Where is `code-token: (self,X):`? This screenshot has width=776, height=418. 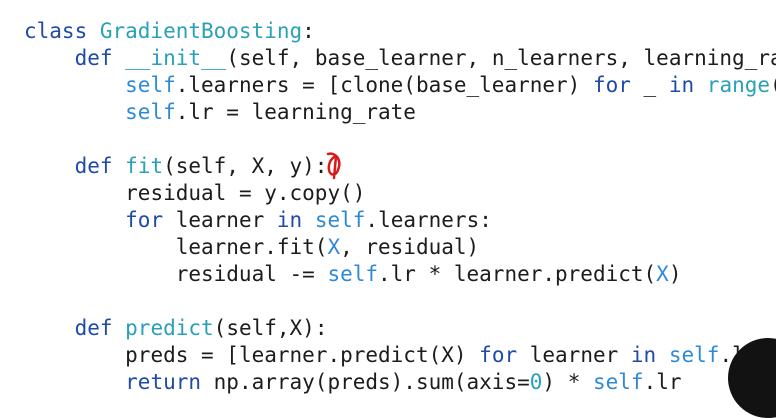
code-token: (self,X): is located at coordinates (270, 328).